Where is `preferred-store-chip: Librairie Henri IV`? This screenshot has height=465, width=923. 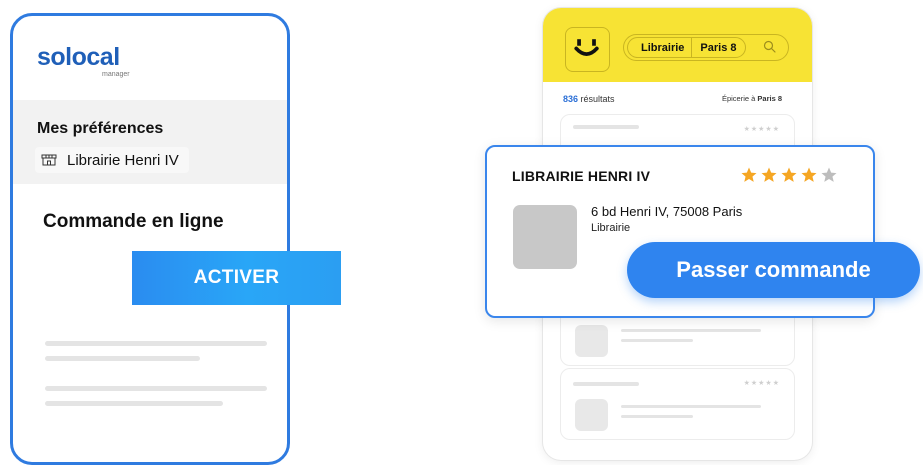
preferred-store-chip: Librairie Henri IV is located at coordinates (112, 160).